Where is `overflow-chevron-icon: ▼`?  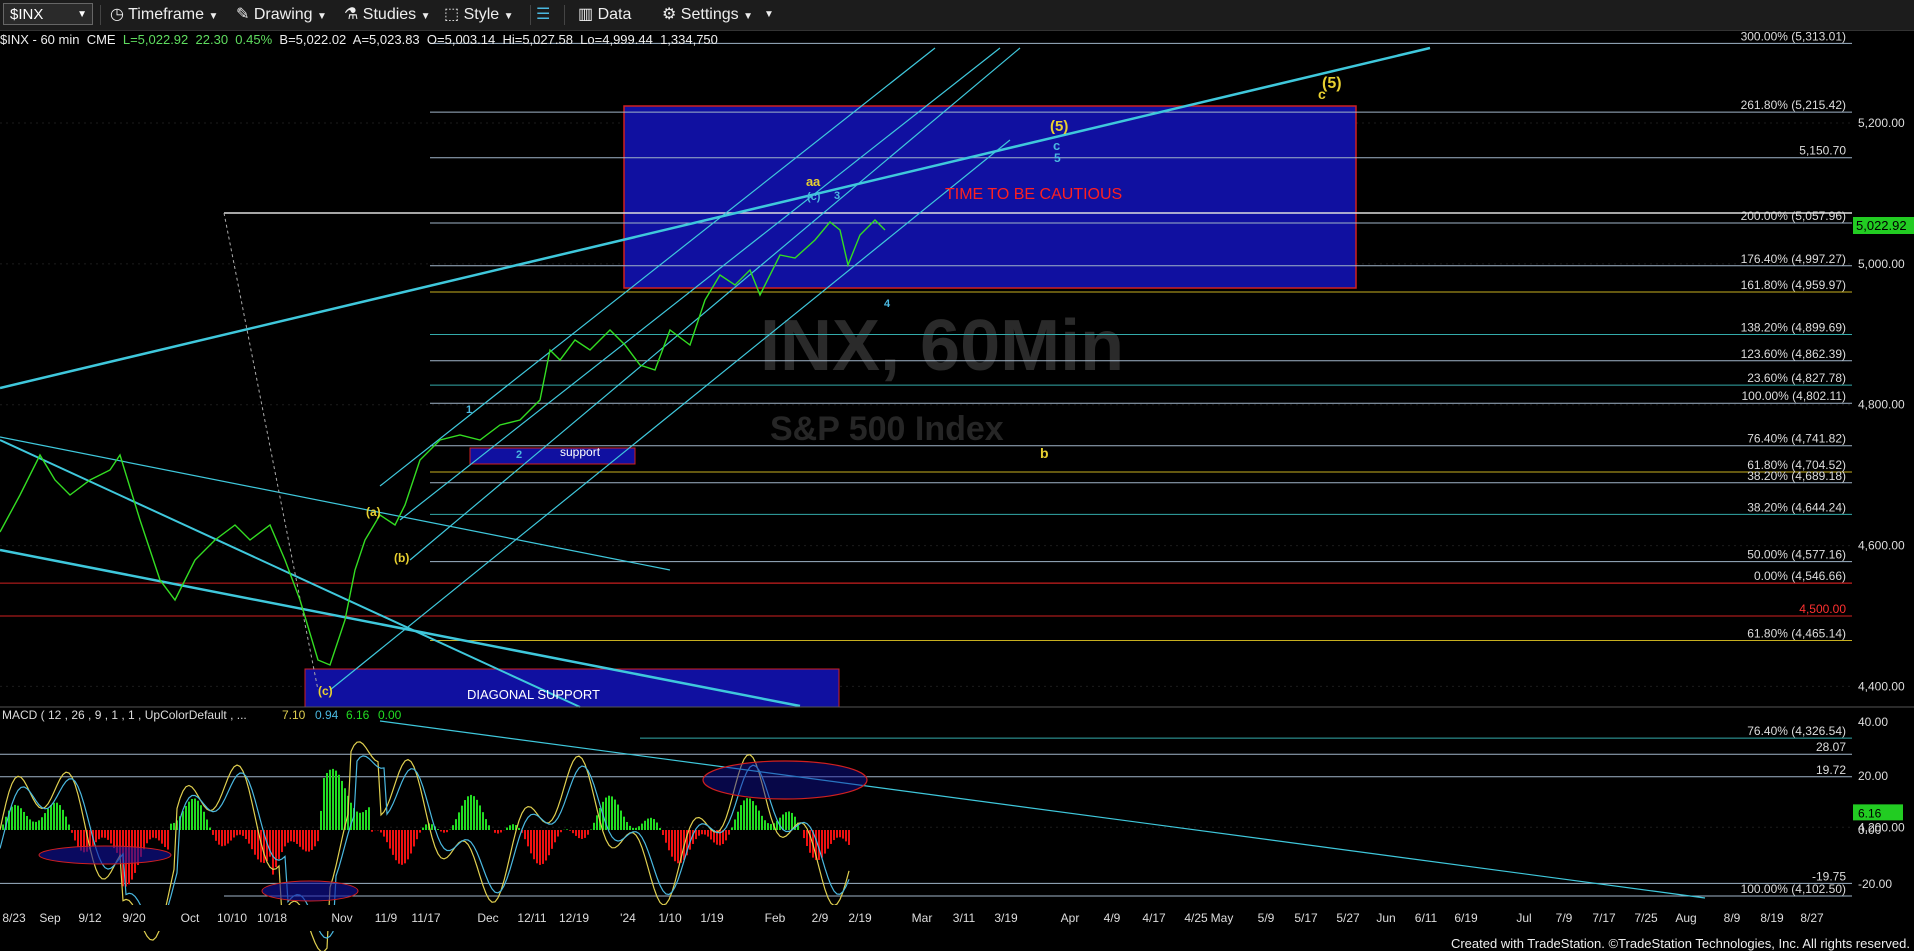
overflow-chevron-icon: ▼ is located at coordinates (769, 15).